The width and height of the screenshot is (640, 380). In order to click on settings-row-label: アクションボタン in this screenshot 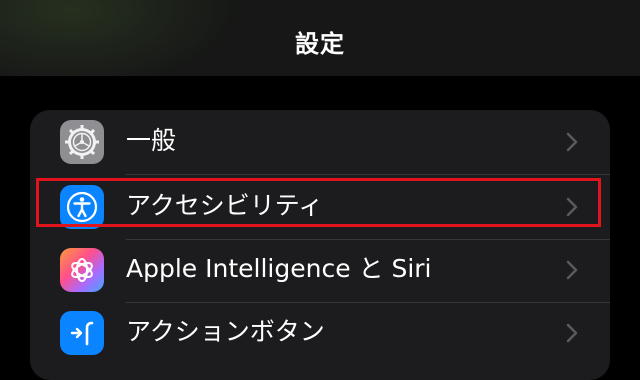, I will do `click(225, 331)`.